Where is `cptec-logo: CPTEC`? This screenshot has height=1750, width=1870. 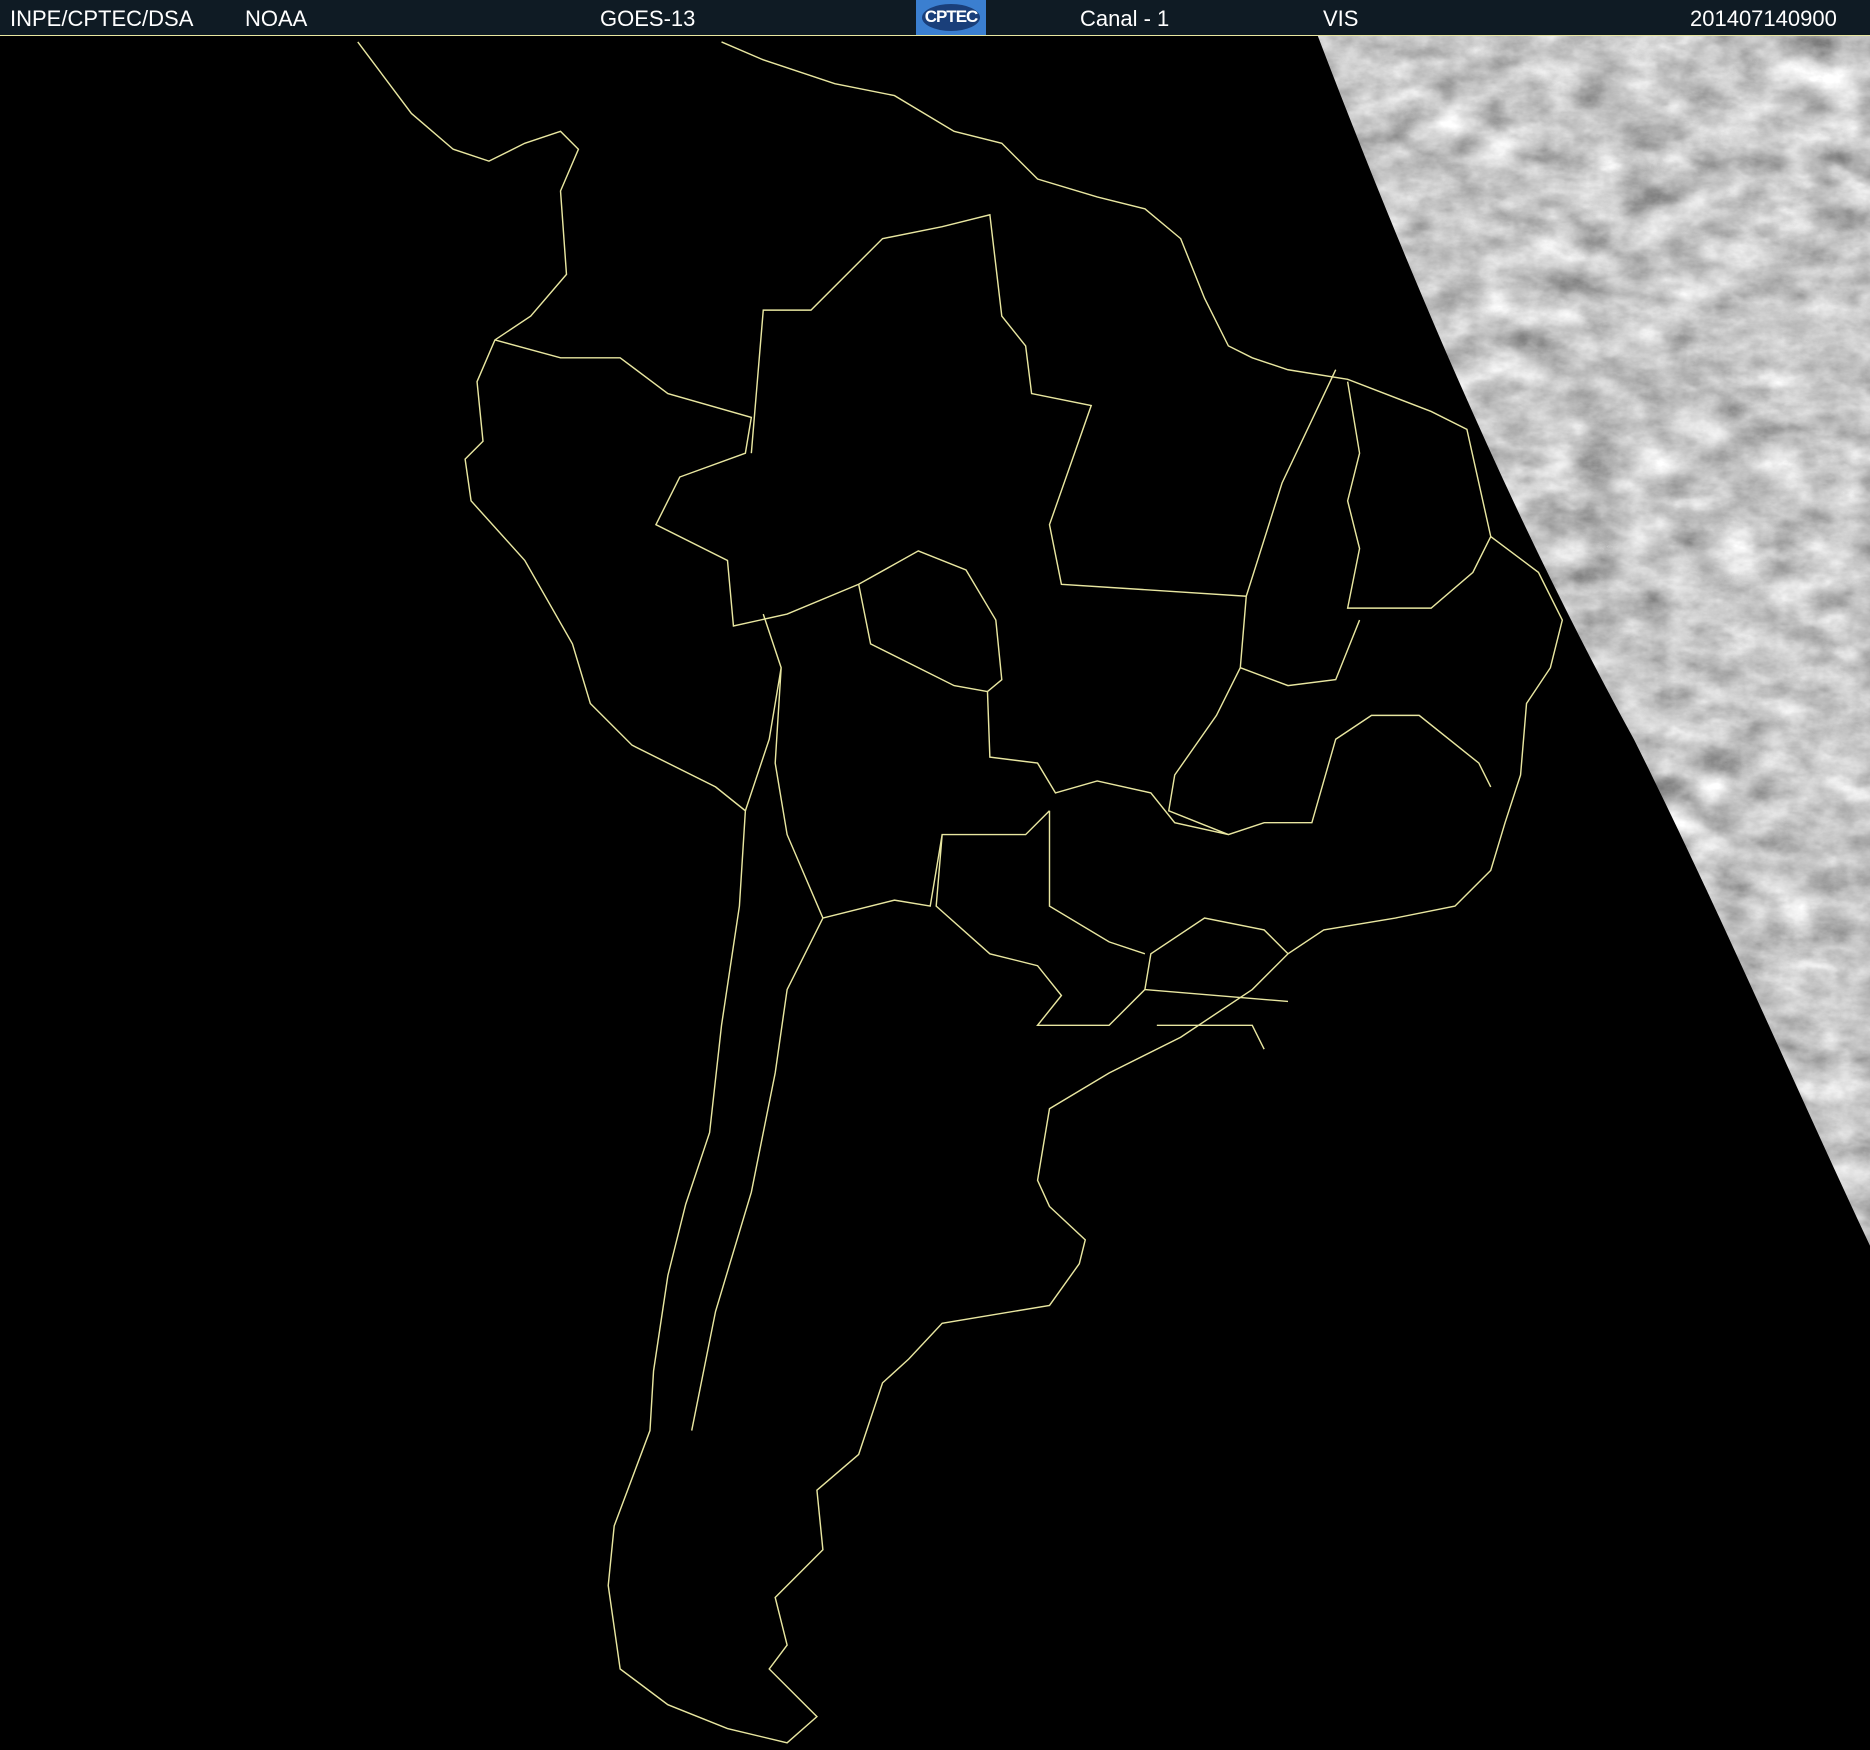
cptec-logo: CPTEC is located at coordinates (951, 17).